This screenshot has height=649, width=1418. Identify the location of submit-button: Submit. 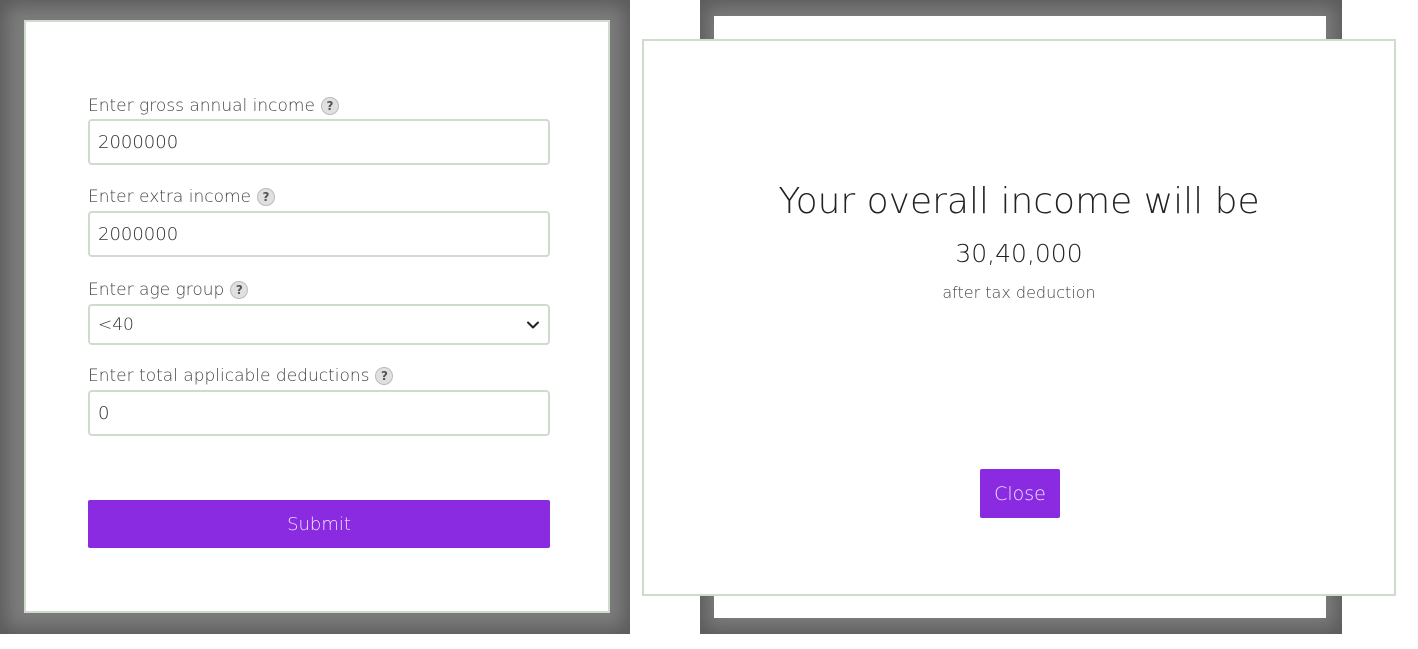
(319, 524).